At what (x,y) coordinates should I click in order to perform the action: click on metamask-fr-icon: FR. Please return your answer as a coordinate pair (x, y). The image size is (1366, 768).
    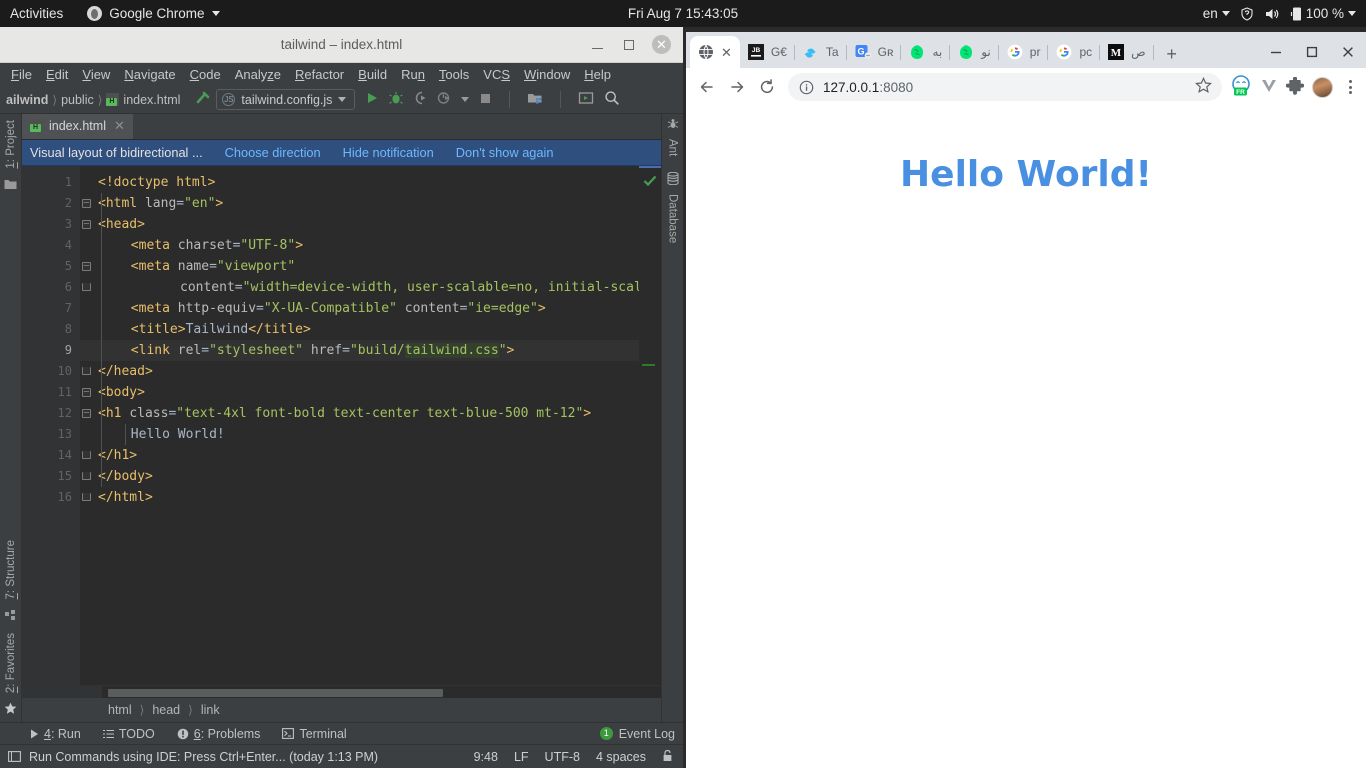
    Looking at the image, I should click on (1241, 87).